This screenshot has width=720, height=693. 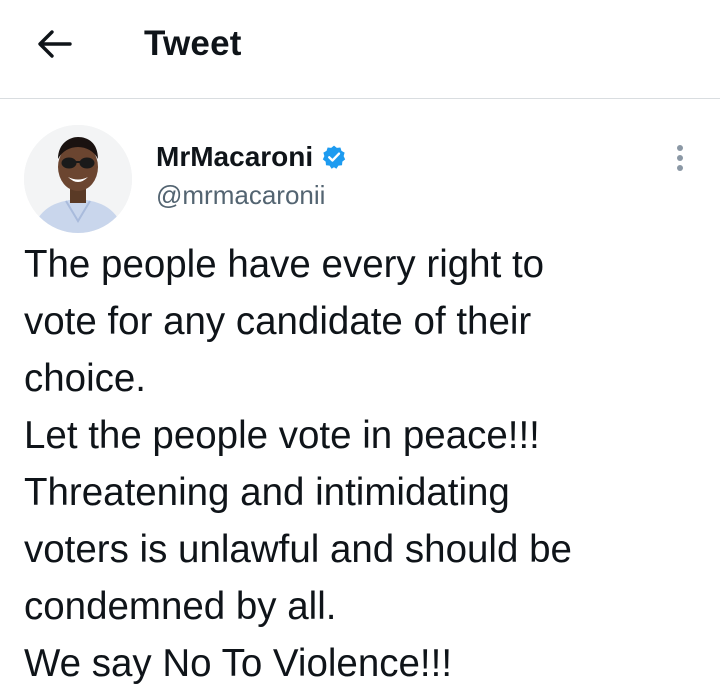 What do you see at coordinates (334, 157) in the screenshot?
I see `verified-badge-icon` at bounding box center [334, 157].